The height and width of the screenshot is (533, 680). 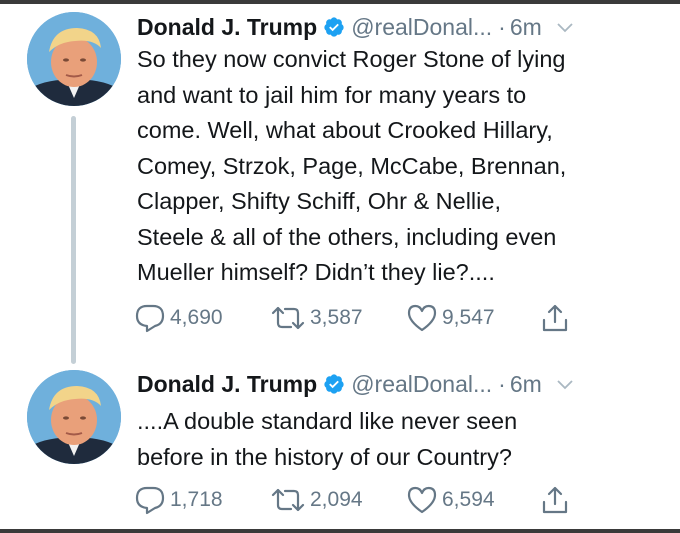 I want to click on retweet-button: 2,094, so click(x=338, y=500).